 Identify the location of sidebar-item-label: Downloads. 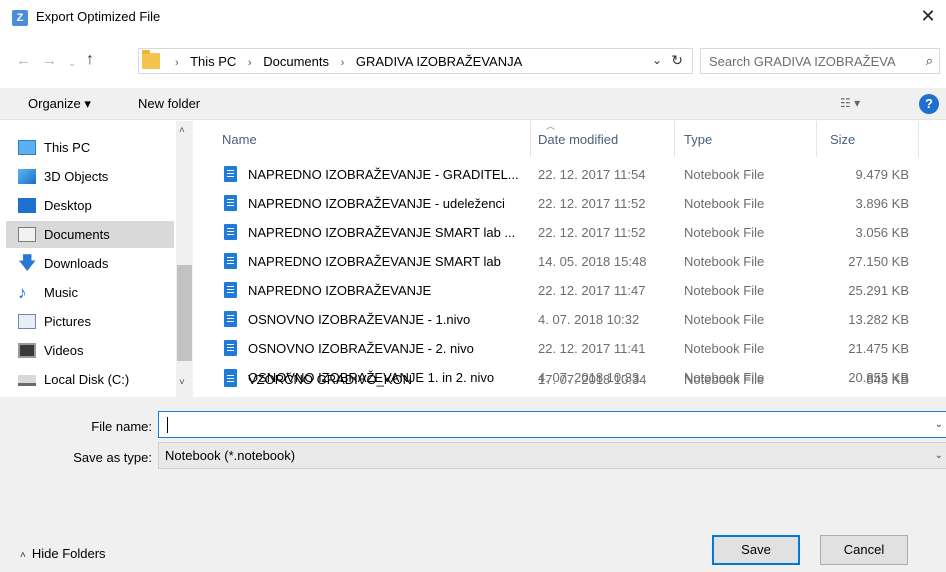
(76, 263).